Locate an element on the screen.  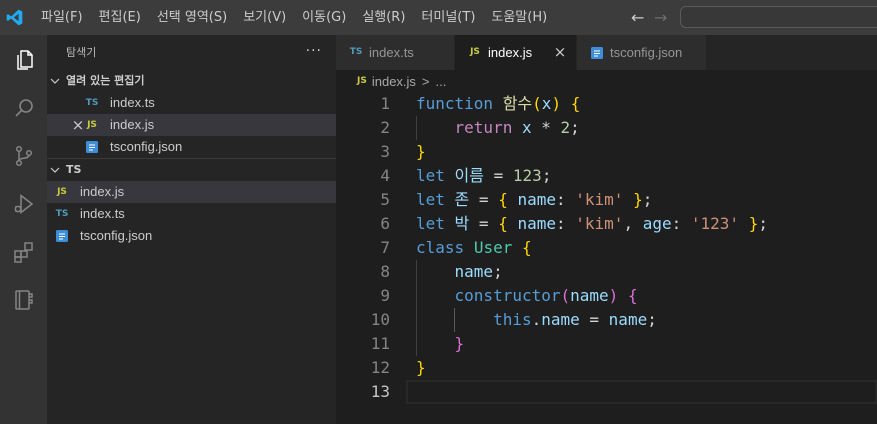
file-tree-item: tsconfig.json is located at coordinates (191, 236).